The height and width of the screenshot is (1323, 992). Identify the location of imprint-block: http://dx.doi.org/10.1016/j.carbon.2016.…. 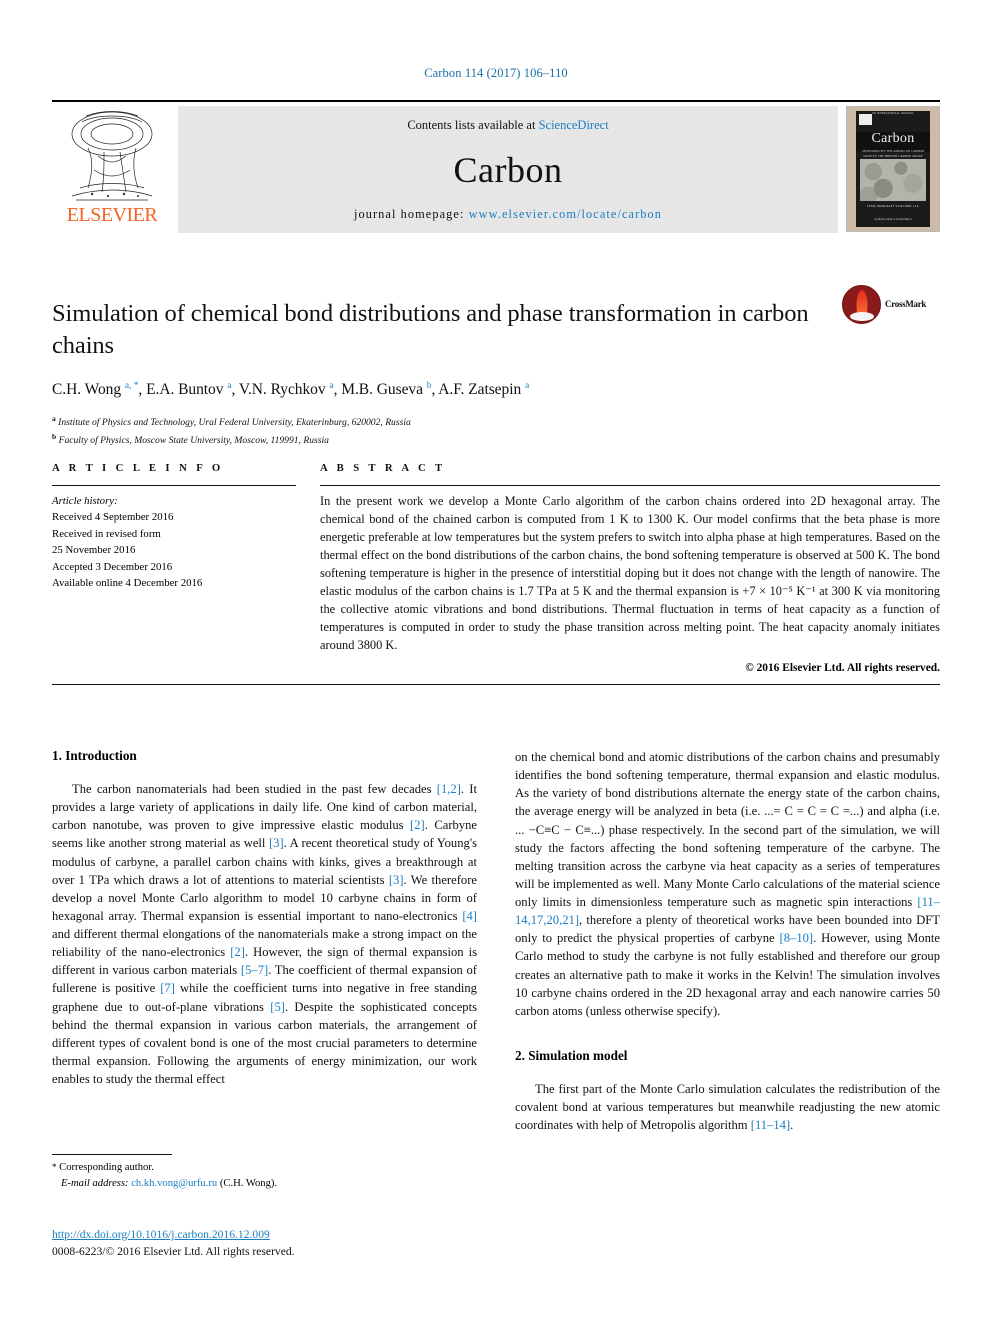
(302, 1243).